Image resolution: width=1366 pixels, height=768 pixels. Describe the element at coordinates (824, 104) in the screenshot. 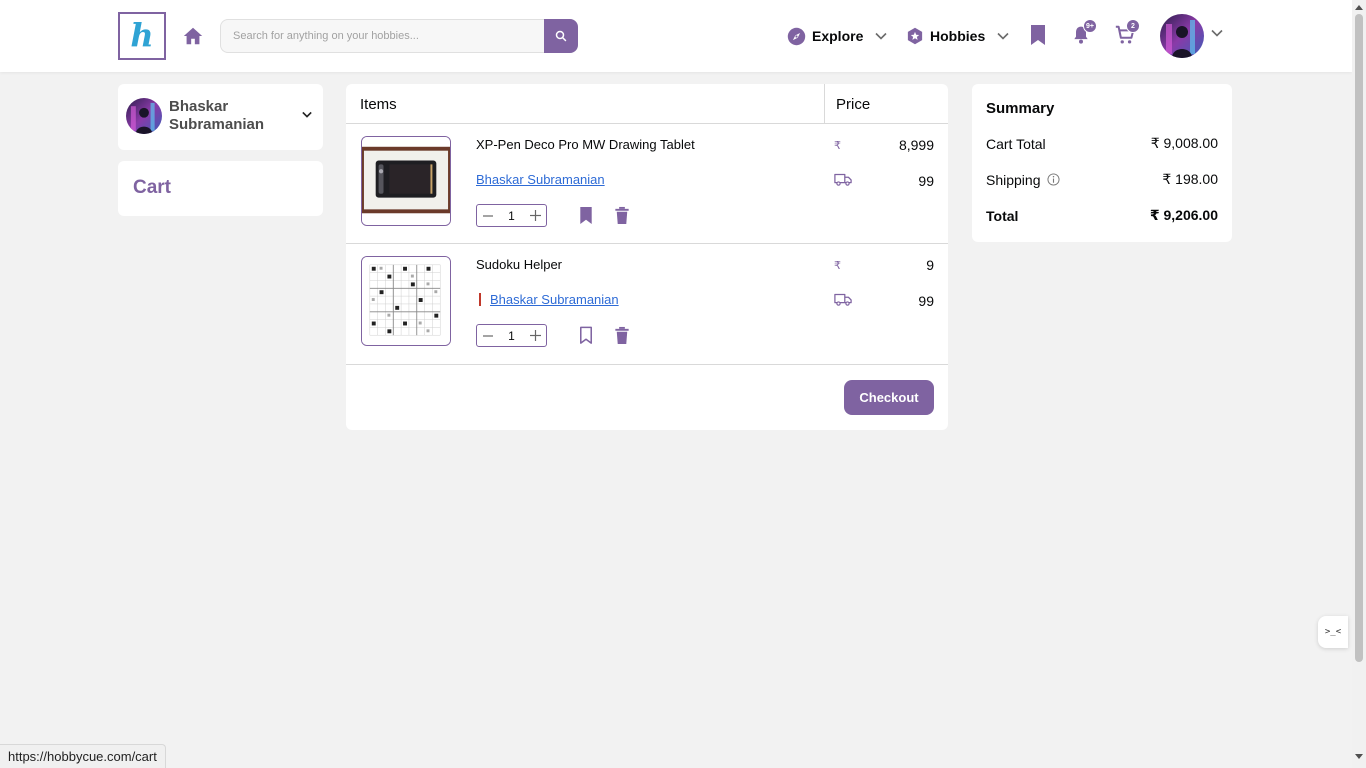

I see `header-divider` at that location.